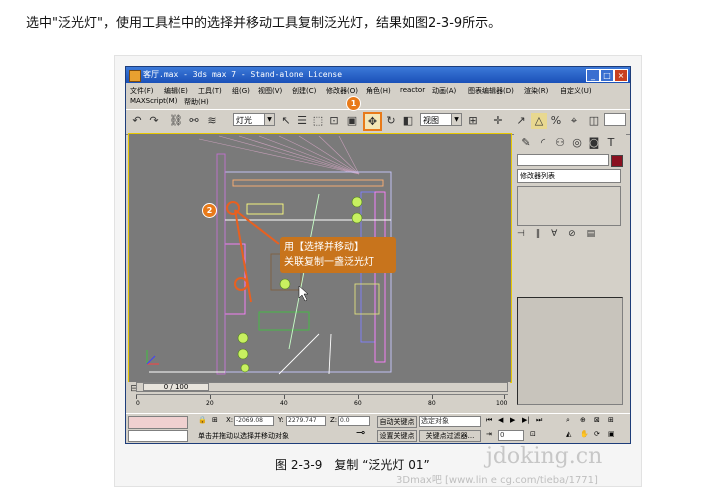 This screenshot has height=494, width=706. I want to click on time-slider-thumb: 0 / 100, so click(176, 387).